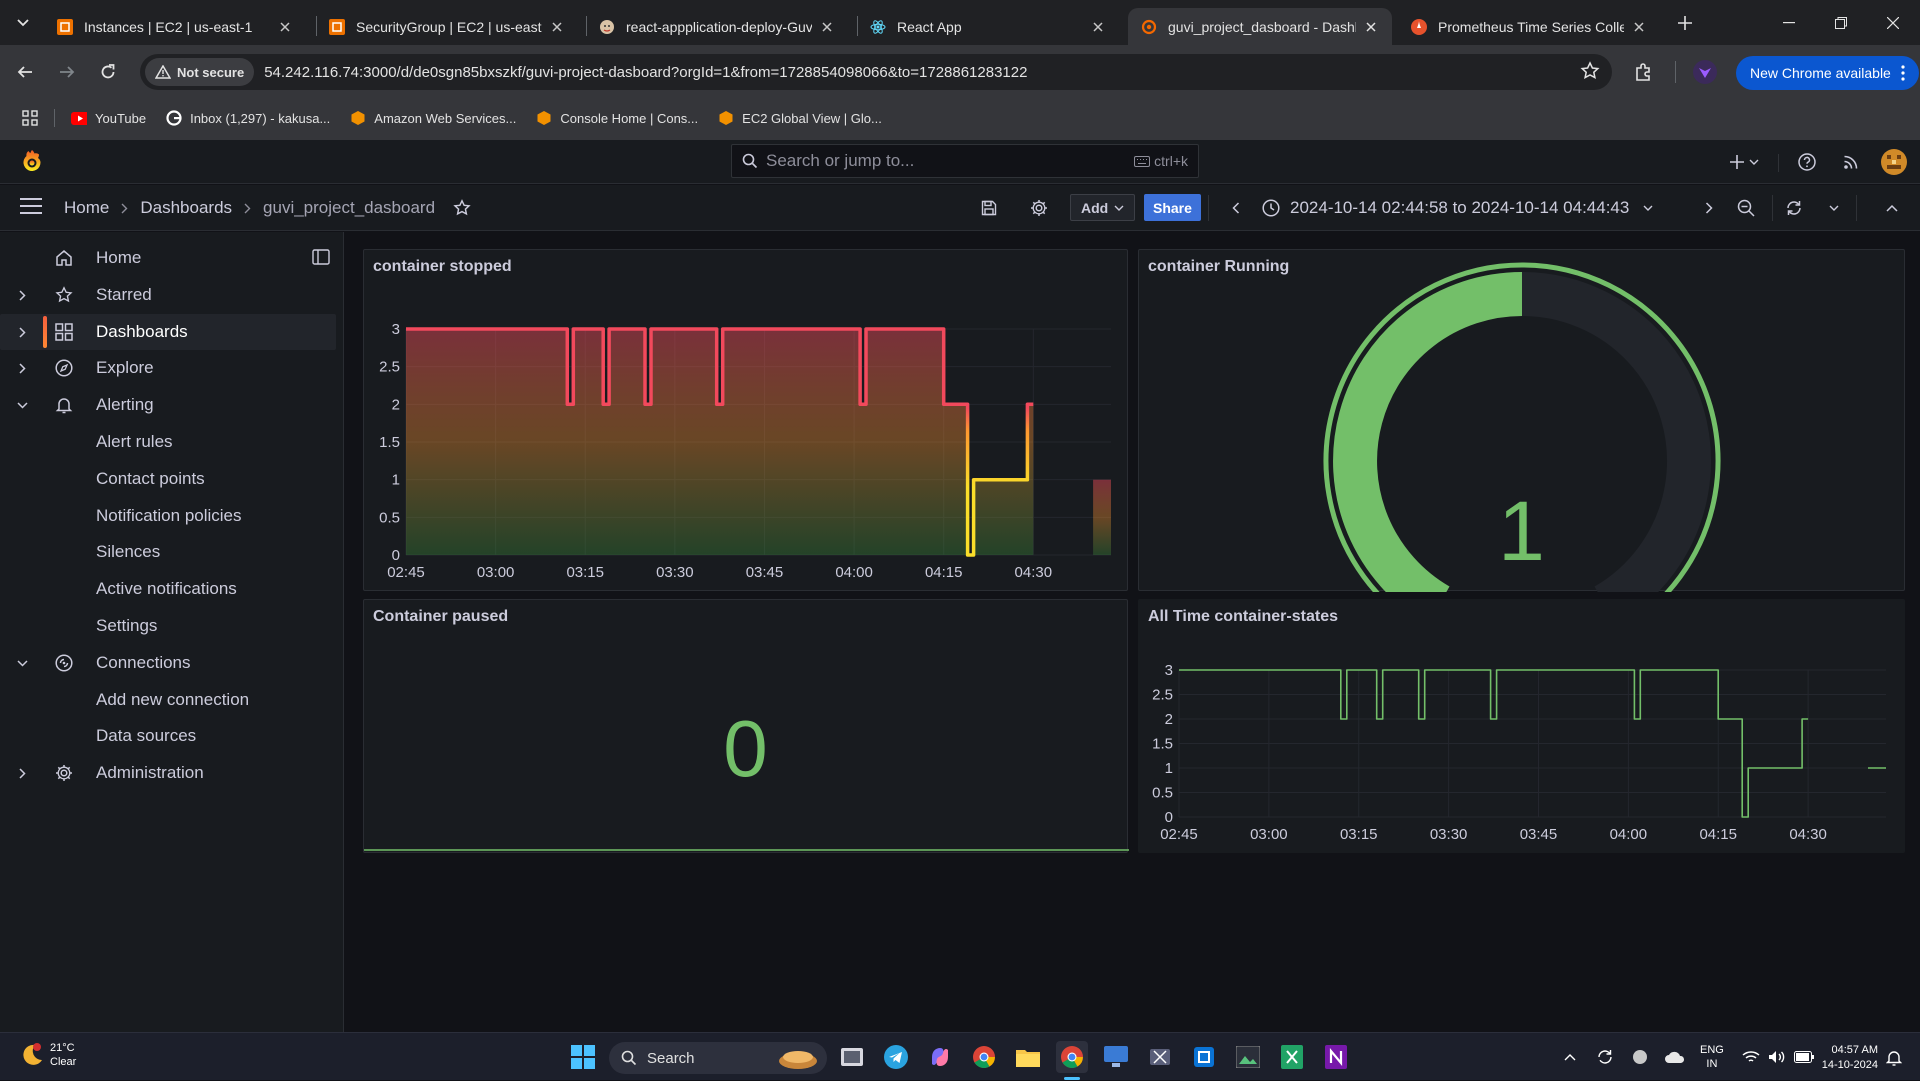 This screenshot has height=1081, width=1920. I want to click on menu-toggle-icon, so click(31, 206).